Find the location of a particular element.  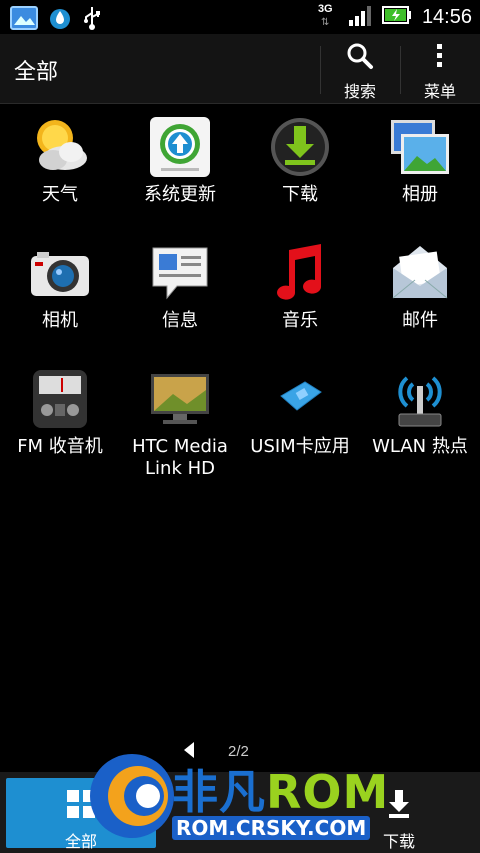

app-camera: 相机 is located at coordinates (60, 297).